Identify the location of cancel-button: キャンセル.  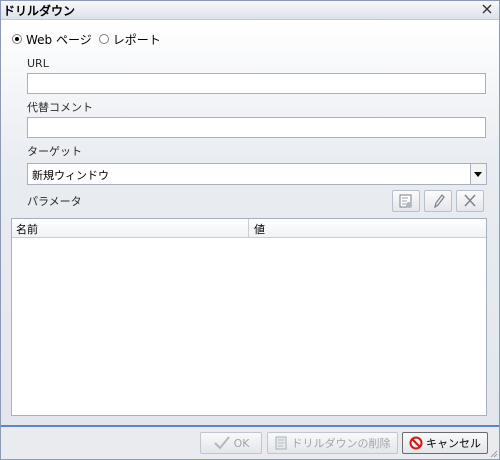
(445, 443).